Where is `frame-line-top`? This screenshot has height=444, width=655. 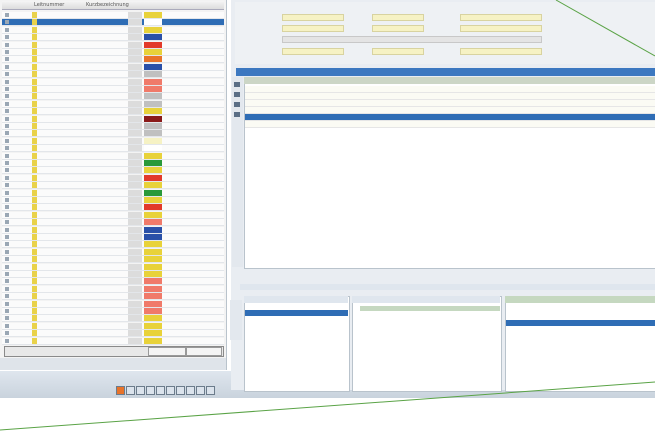 frame-line-top is located at coordinates (605, 28).